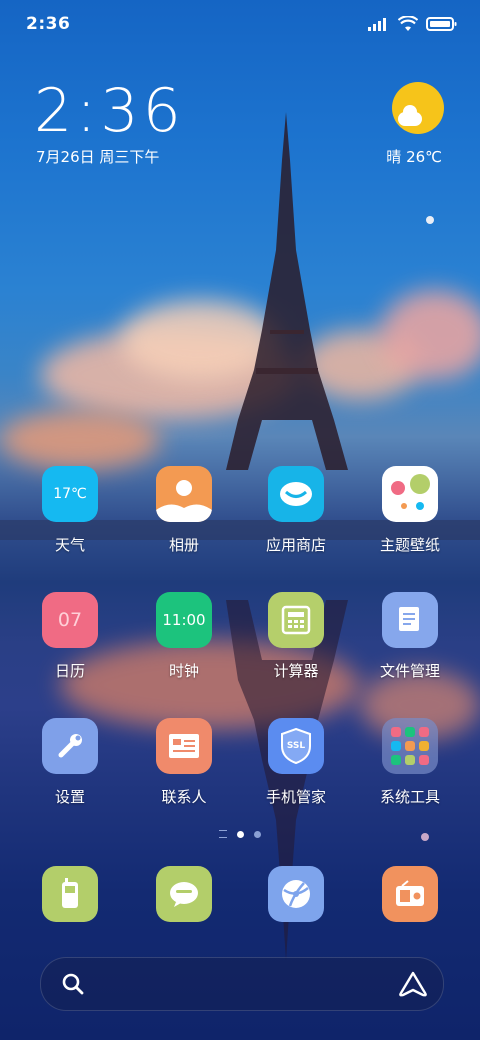 The height and width of the screenshot is (1040, 480). I want to click on app-clock: 11:00 时钟, so click(184, 636).